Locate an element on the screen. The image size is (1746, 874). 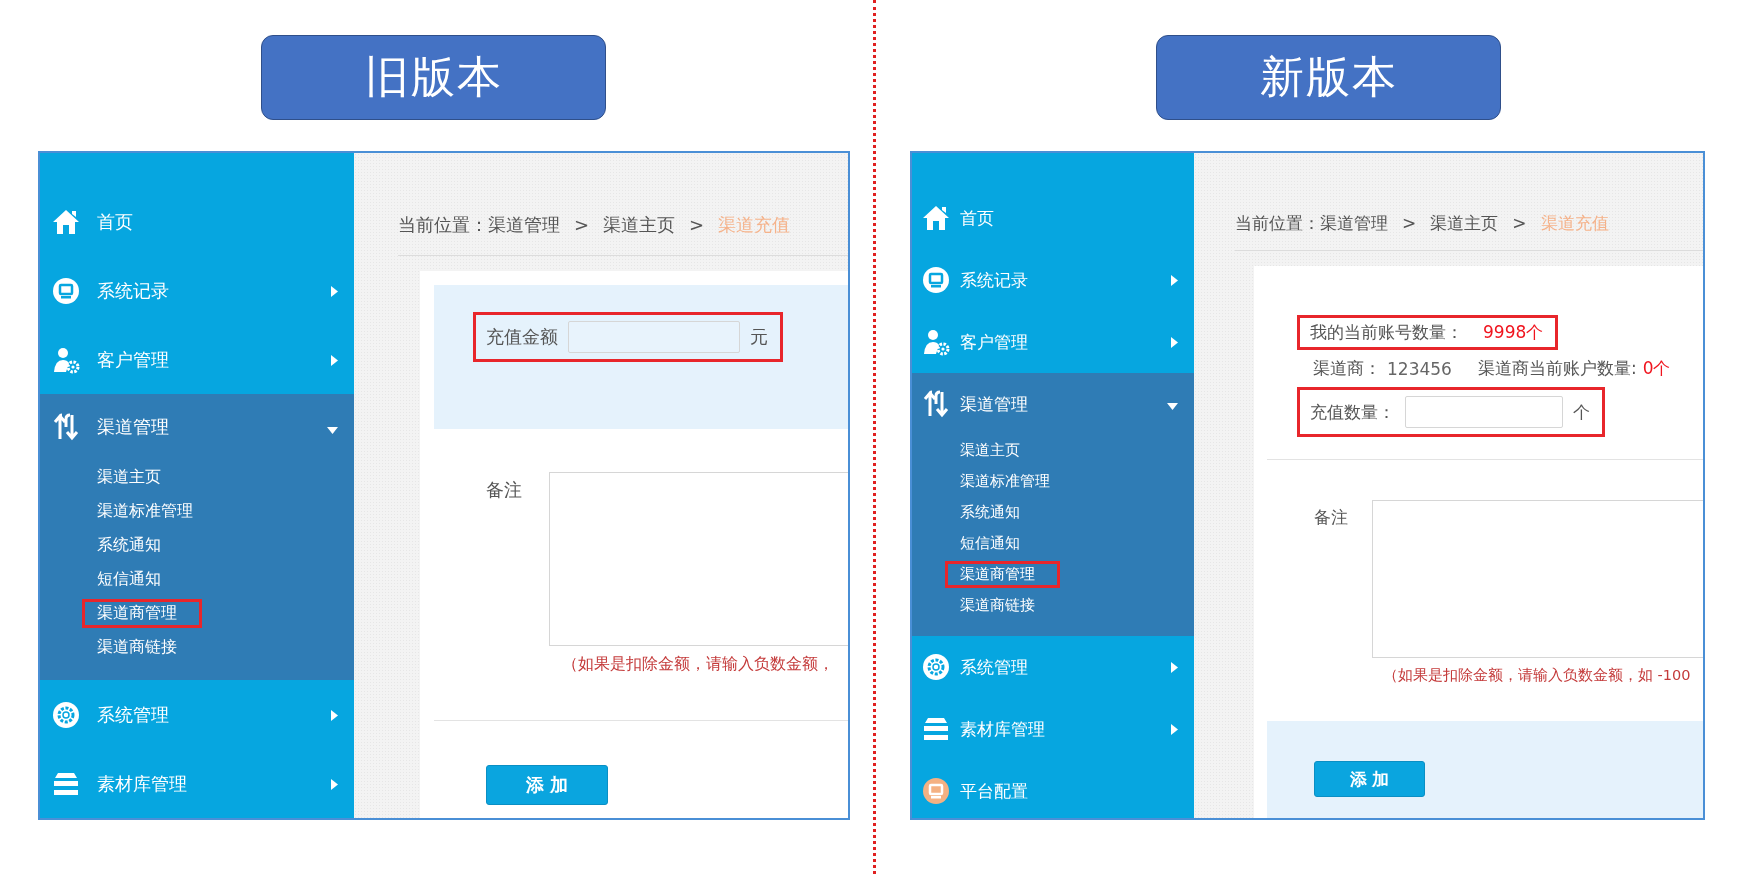
stat-value: 123456 is located at coordinates (1419, 368).